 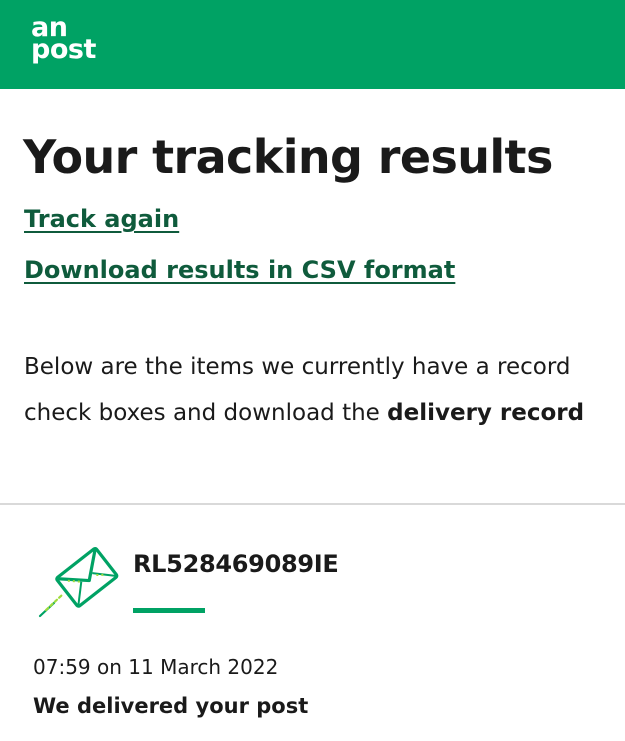 What do you see at coordinates (169, 610) in the screenshot?
I see `tracking-accent-bar` at bounding box center [169, 610].